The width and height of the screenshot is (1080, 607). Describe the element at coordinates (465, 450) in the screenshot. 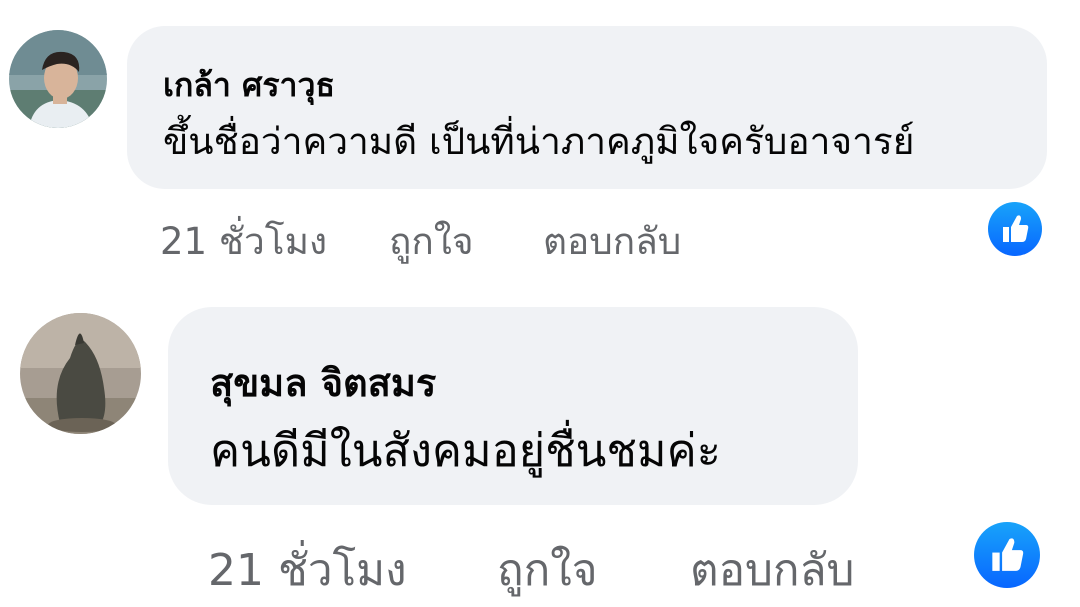

I see `comment-text: คนดีมีในสังคมอยู่ชื่นชมค่ะ` at that location.